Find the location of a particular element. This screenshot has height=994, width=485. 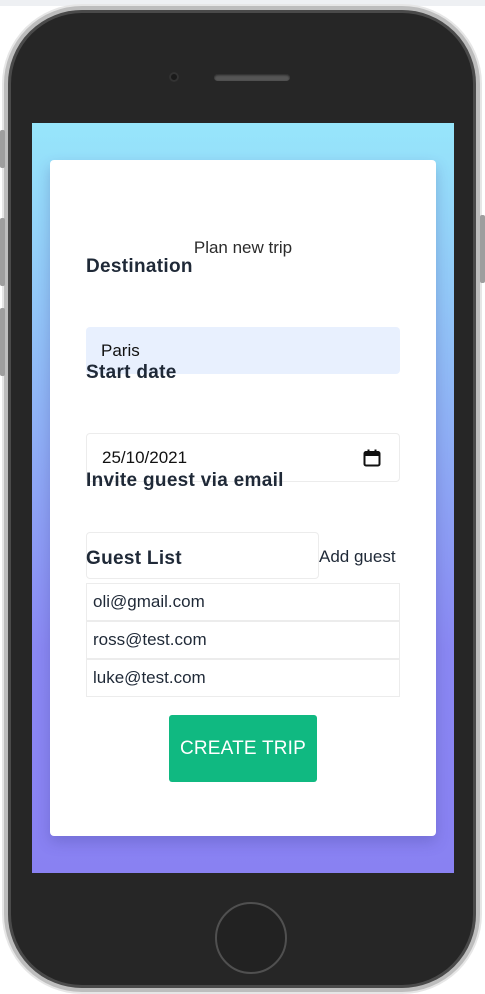

home-button is located at coordinates (251, 938).